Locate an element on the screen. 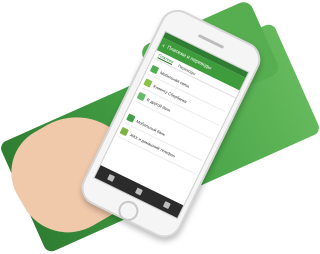  phone-icon is located at coordinates (155, 69).